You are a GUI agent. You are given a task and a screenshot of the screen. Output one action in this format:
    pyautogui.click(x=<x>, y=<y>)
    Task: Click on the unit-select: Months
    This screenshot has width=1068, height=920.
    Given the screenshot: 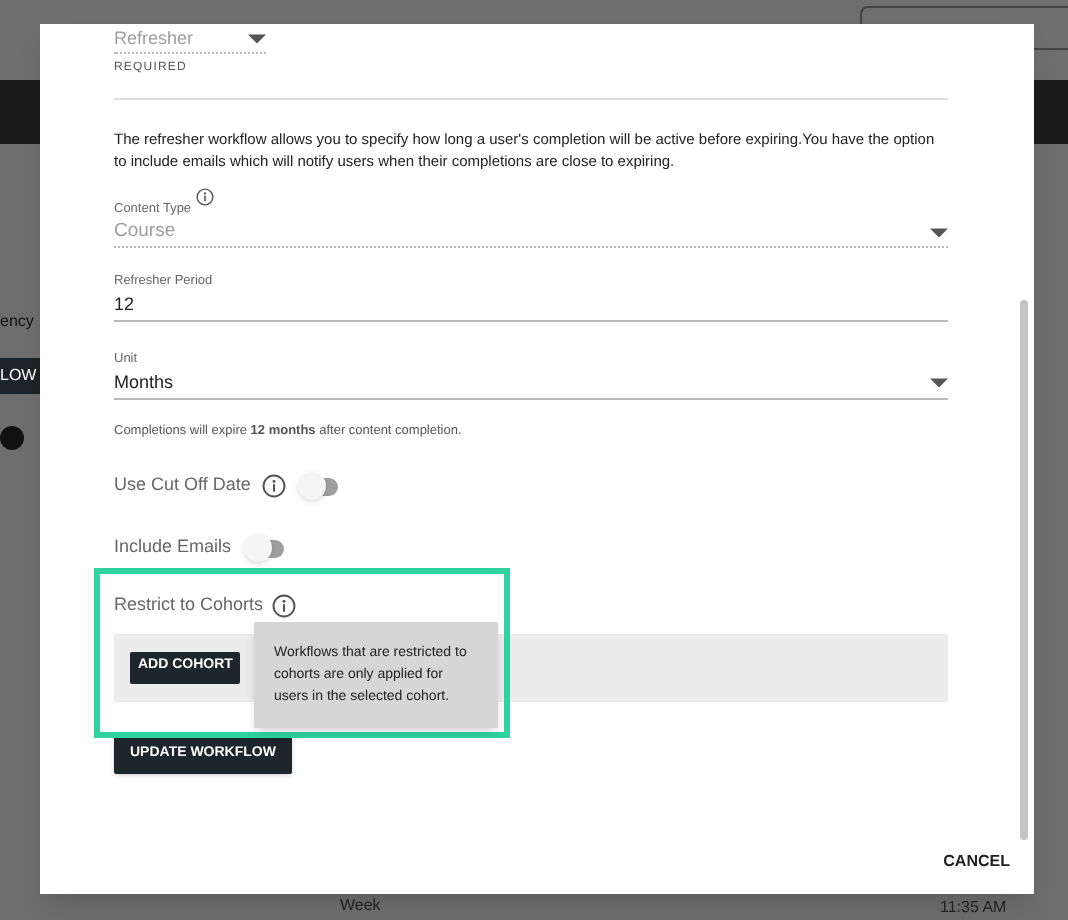 What is the action you would take?
    pyautogui.click(x=531, y=384)
    